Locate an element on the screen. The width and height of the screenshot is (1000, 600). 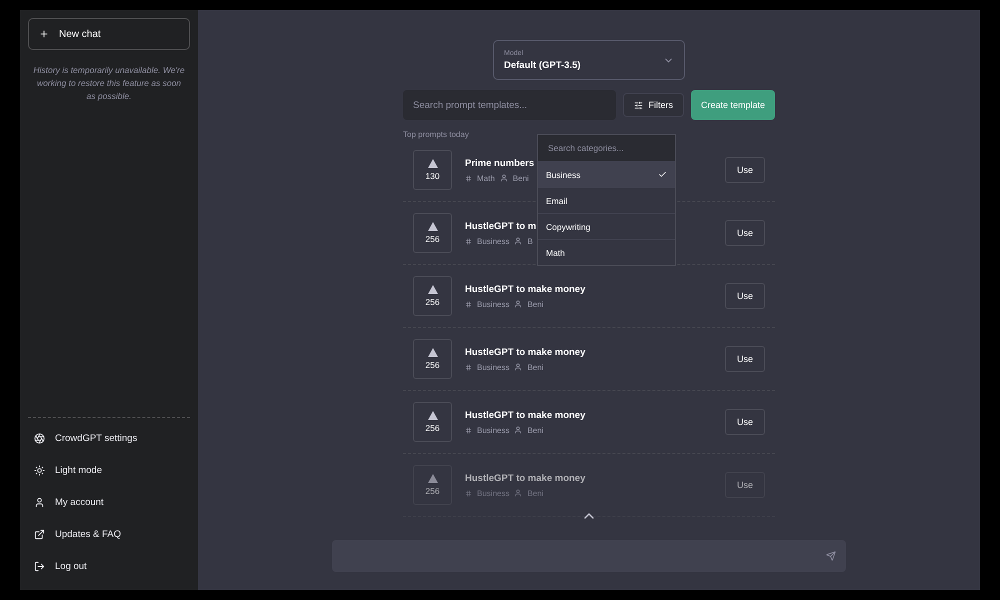
prompt-title: HustleGPT to m is located at coordinates (500, 226).